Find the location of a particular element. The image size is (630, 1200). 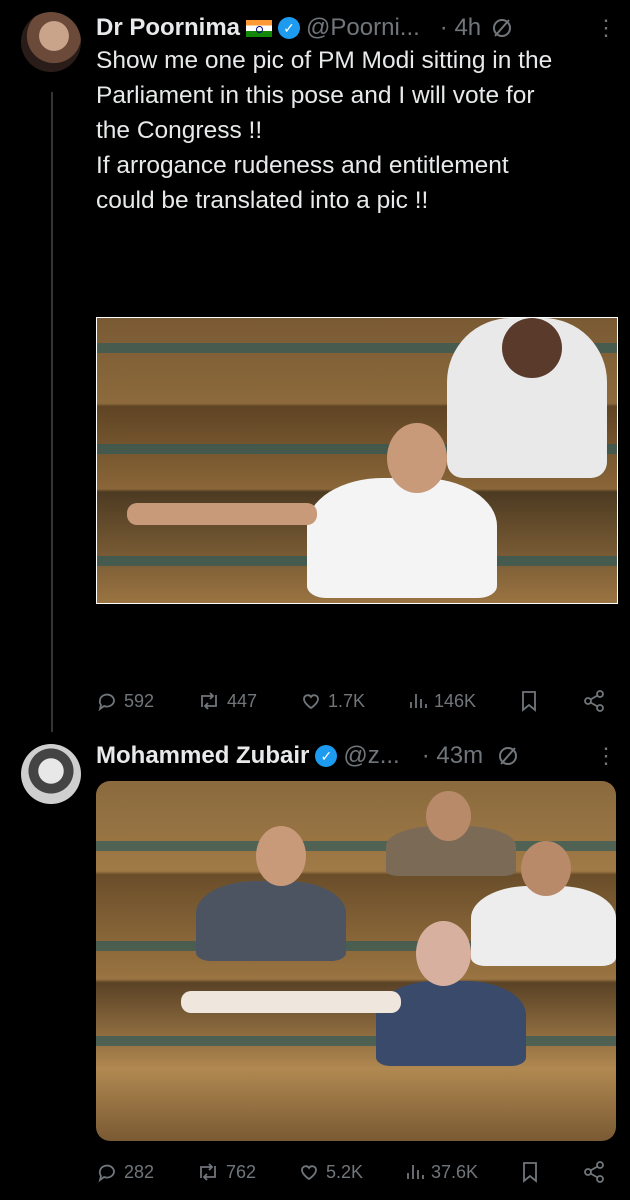

like-count: 5.2K is located at coordinates (345, 1171).